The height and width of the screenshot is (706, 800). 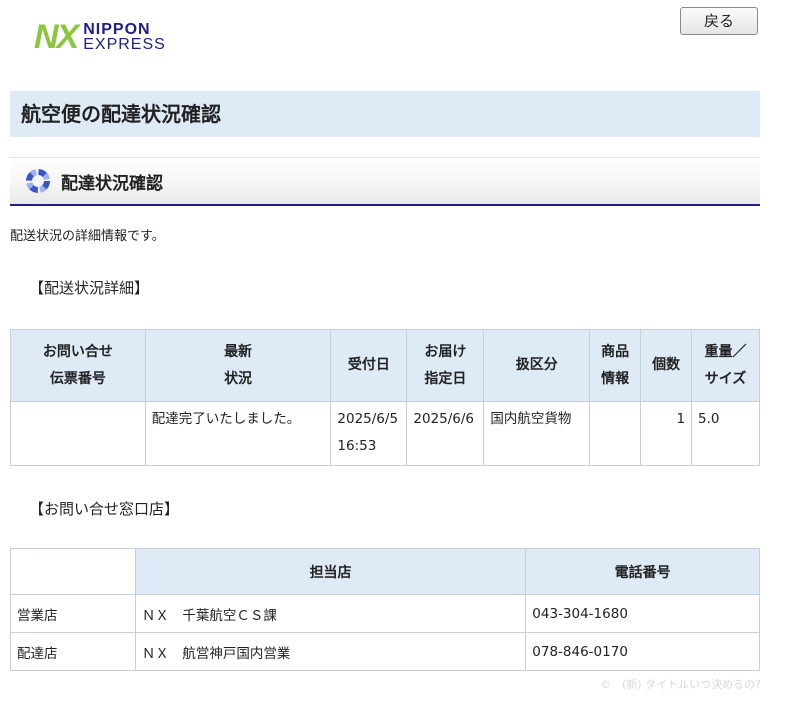 I want to click on section-title: 配達状況確認, so click(x=112, y=183).